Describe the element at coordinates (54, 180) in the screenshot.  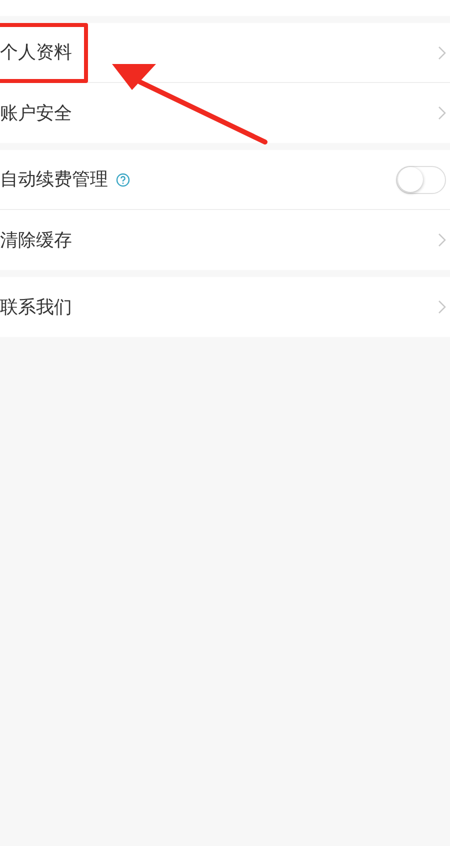
I see `setting-label: 自动续费管理` at that location.